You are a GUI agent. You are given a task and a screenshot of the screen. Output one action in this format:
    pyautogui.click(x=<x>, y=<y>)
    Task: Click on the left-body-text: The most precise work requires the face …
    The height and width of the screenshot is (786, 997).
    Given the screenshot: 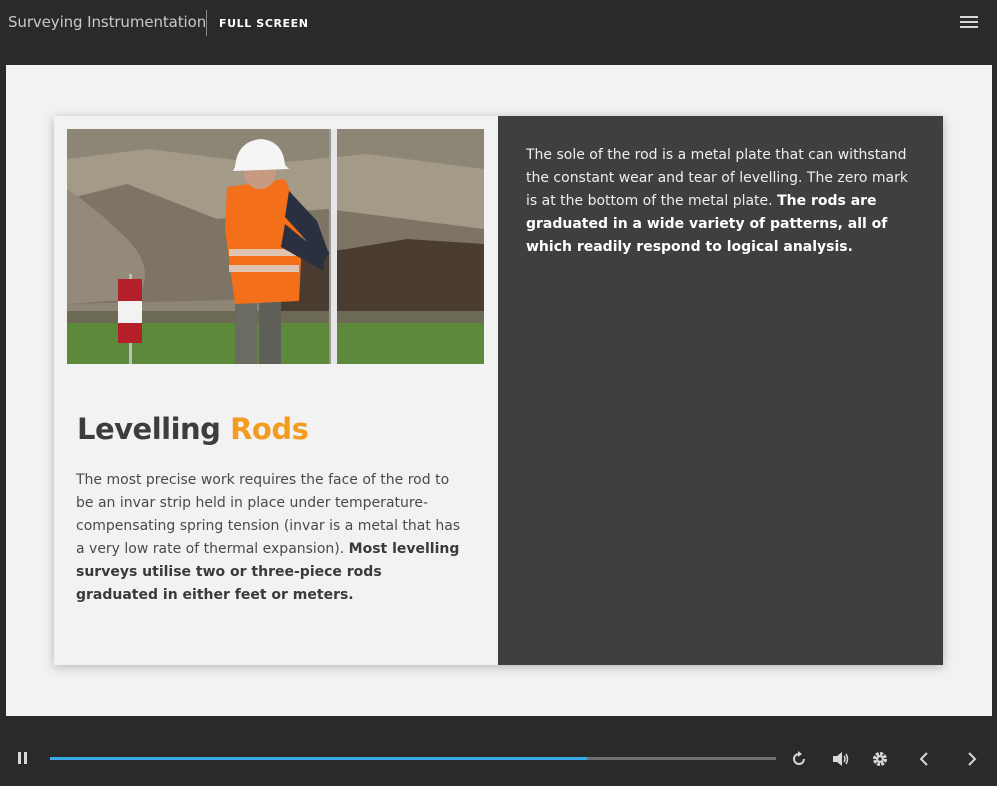 What is the action you would take?
    pyautogui.click(x=271, y=538)
    